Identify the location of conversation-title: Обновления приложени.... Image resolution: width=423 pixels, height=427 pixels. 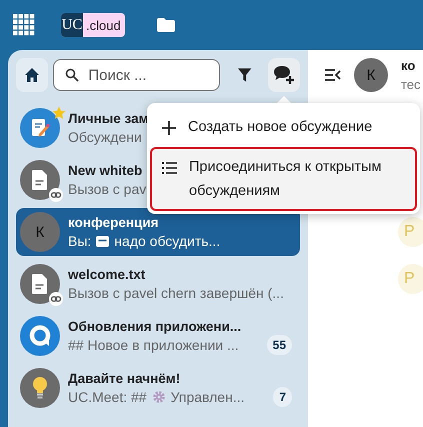
(155, 326).